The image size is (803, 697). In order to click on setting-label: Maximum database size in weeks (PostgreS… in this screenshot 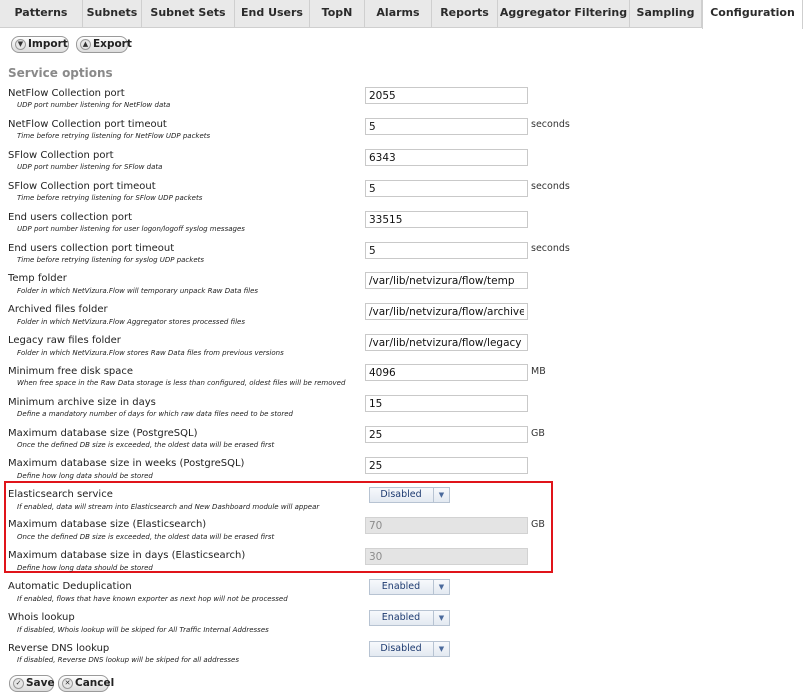, I will do `click(126, 463)`.